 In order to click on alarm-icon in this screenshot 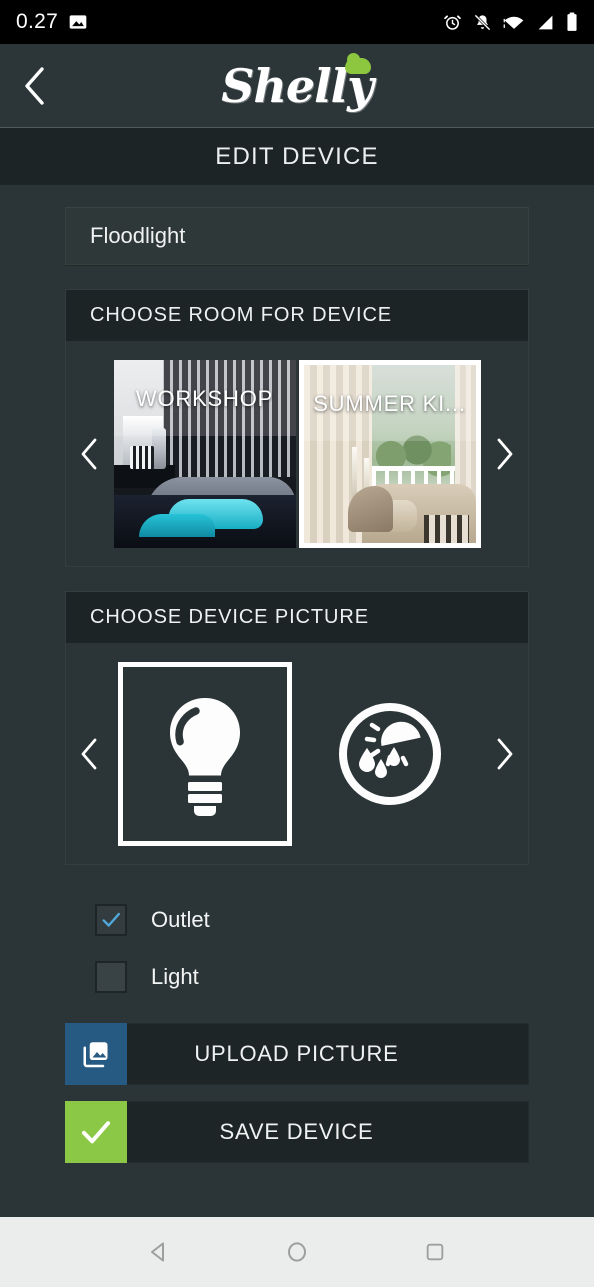, I will do `click(452, 22)`.